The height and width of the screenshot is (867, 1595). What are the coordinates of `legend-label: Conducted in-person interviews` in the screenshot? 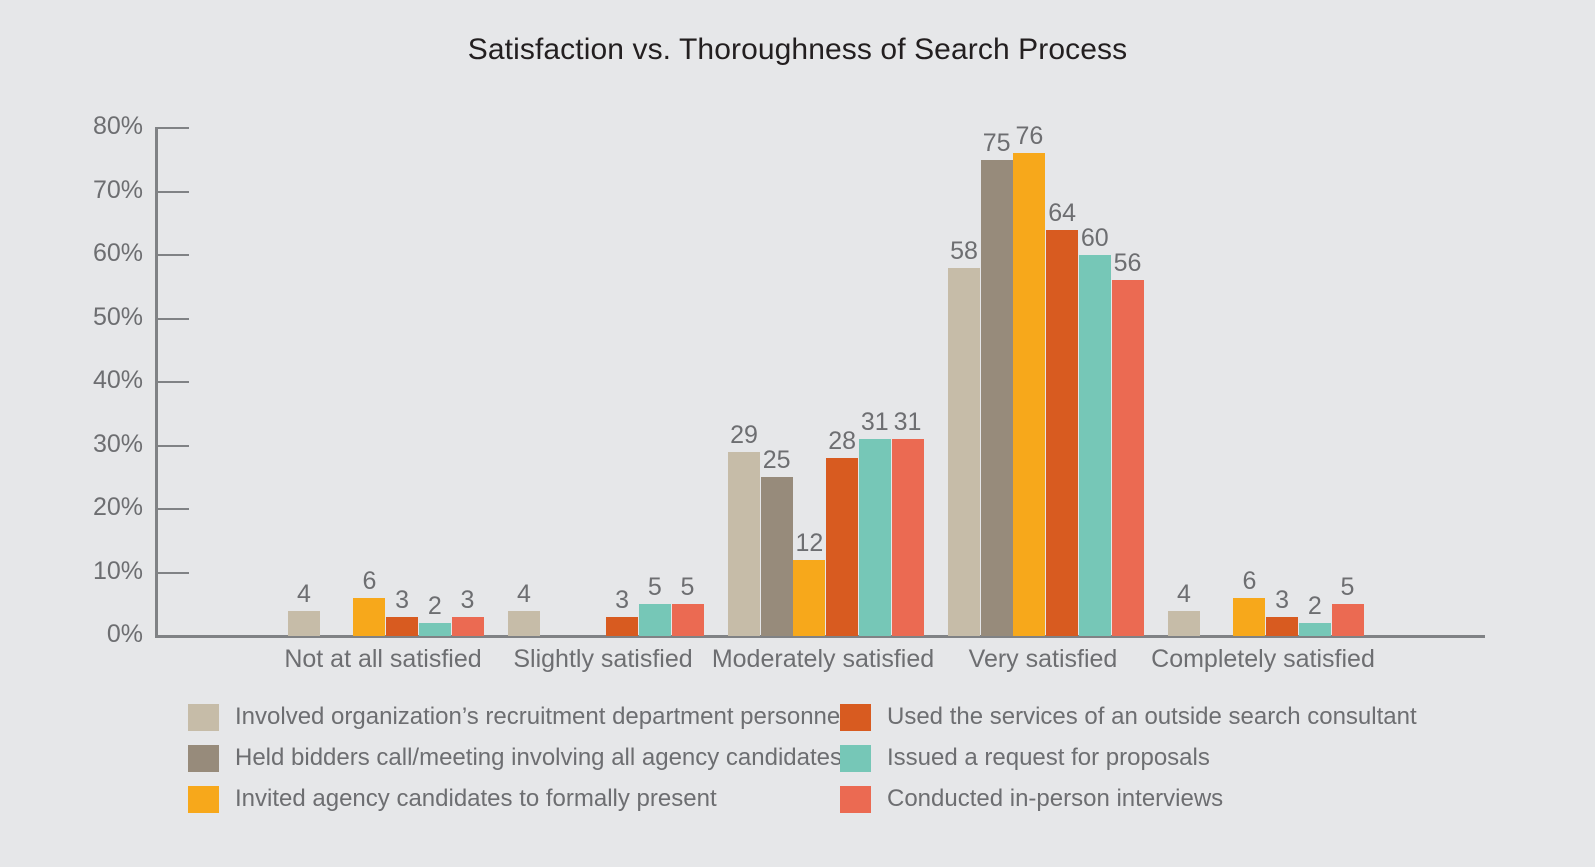 It's located at (1055, 798).